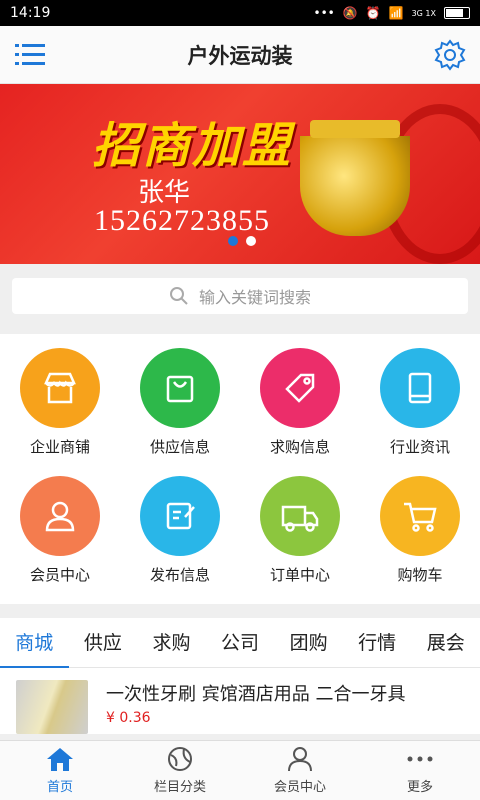 The image size is (480, 800). What do you see at coordinates (60, 388) in the screenshot?
I see `shop-icon` at bounding box center [60, 388].